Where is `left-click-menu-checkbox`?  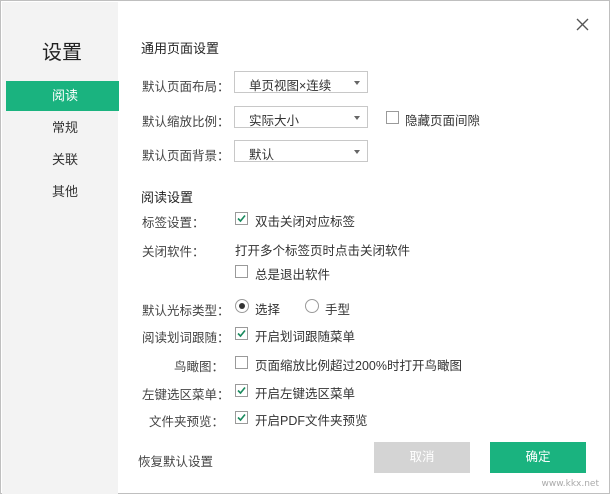 left-click-menu-checkbox is located at coordinates (241, 390).